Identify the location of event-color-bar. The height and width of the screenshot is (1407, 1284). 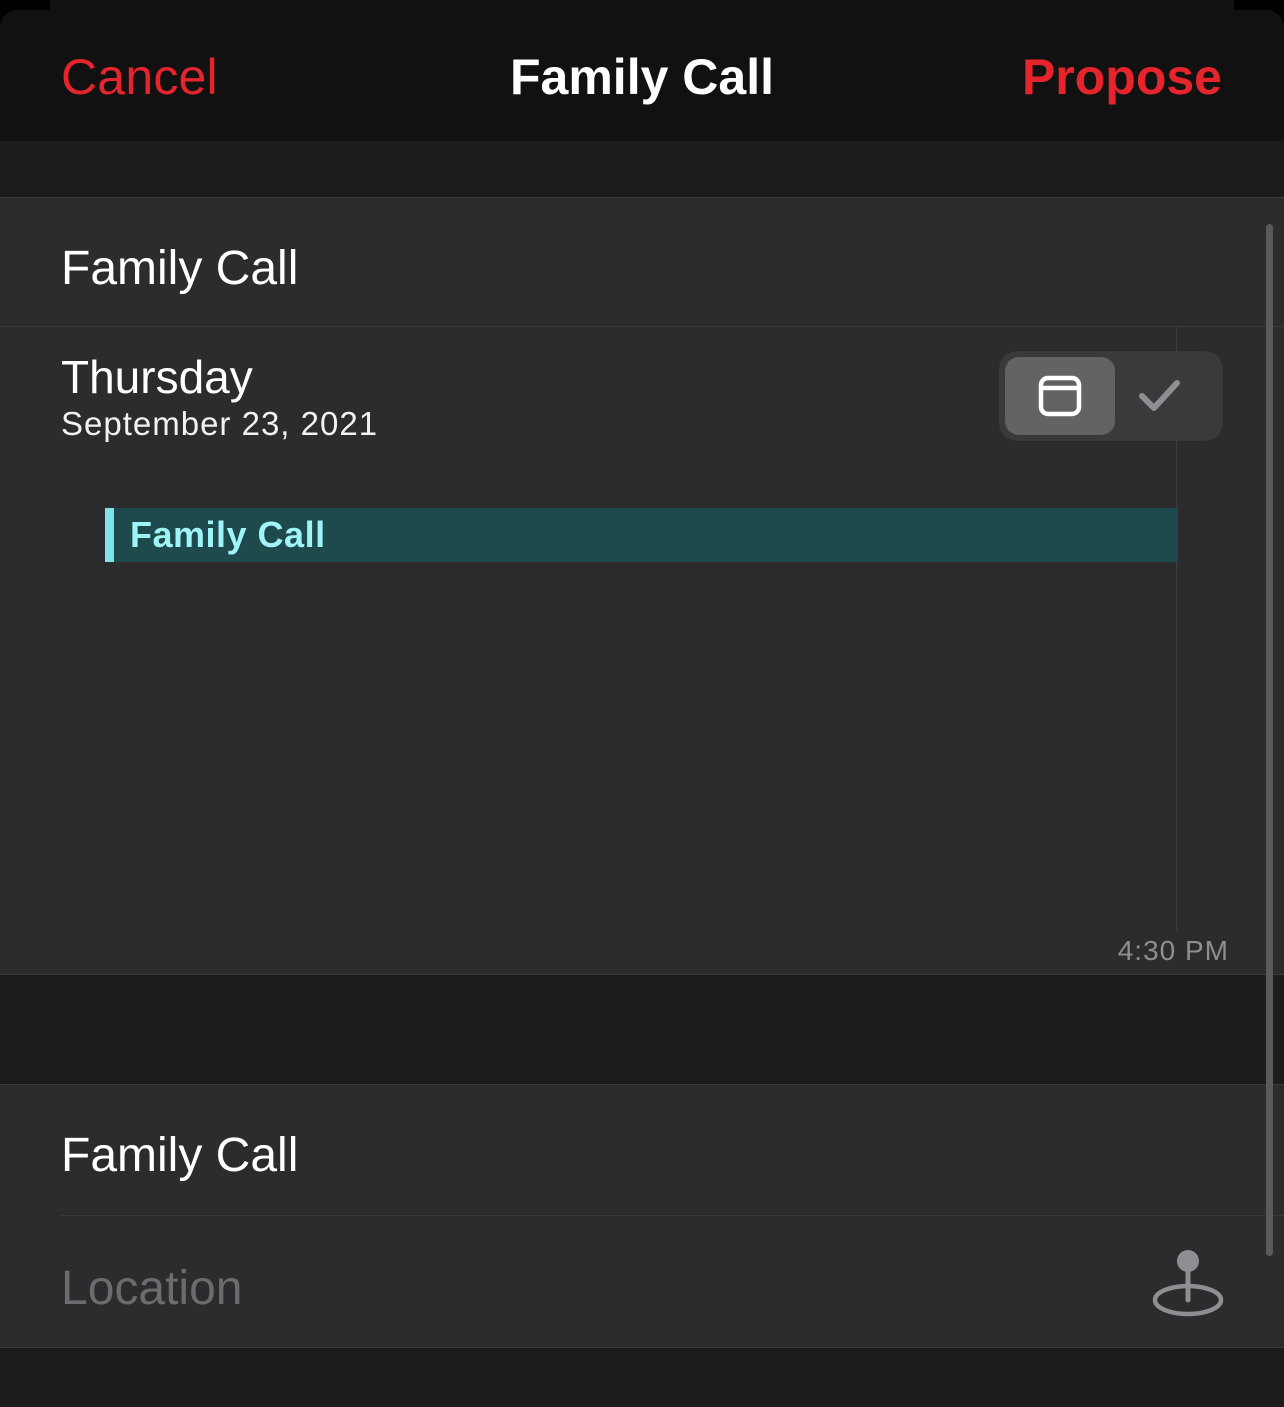
(109, 535).